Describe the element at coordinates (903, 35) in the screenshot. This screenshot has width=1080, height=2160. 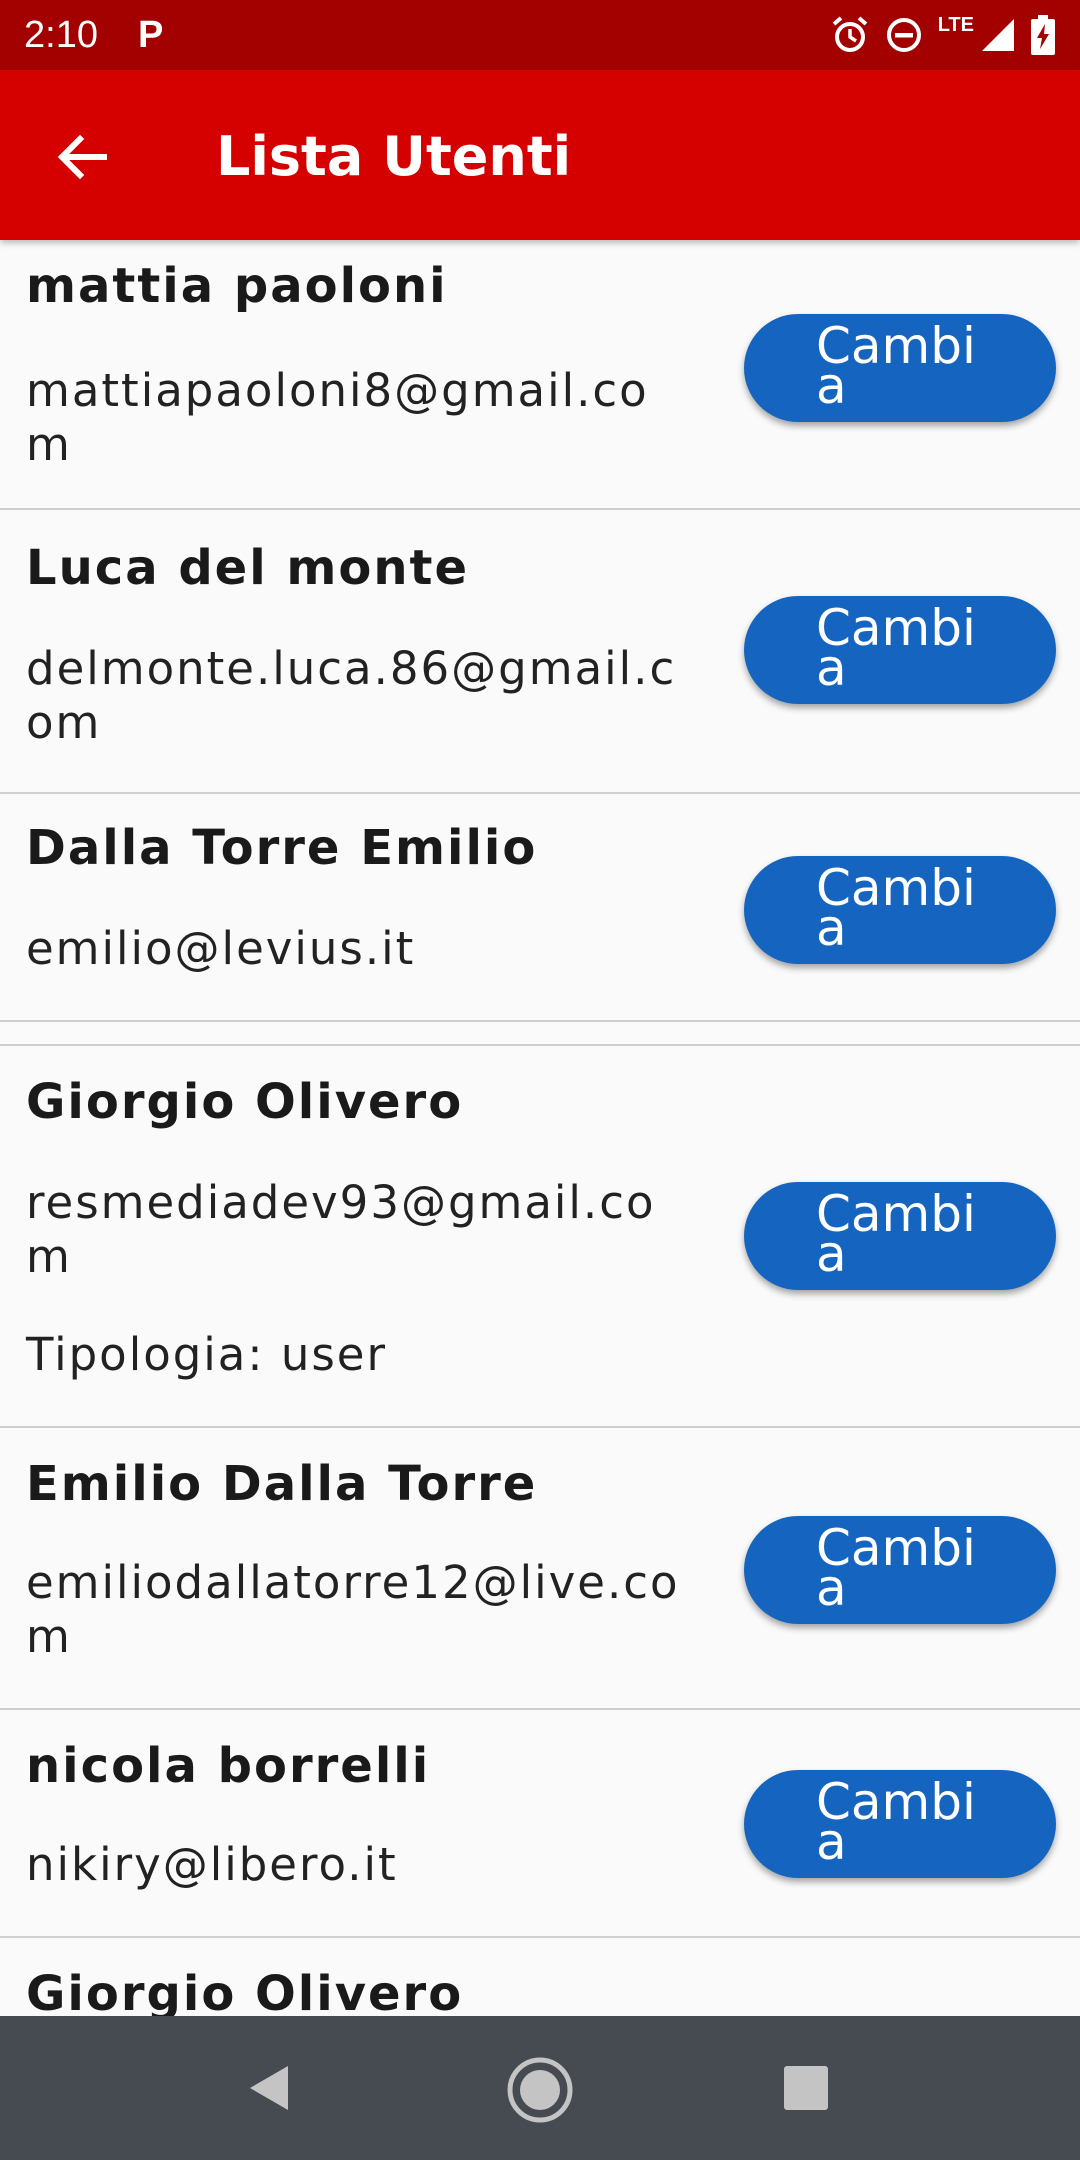
I see `do-not-disturb-icon` at that location.